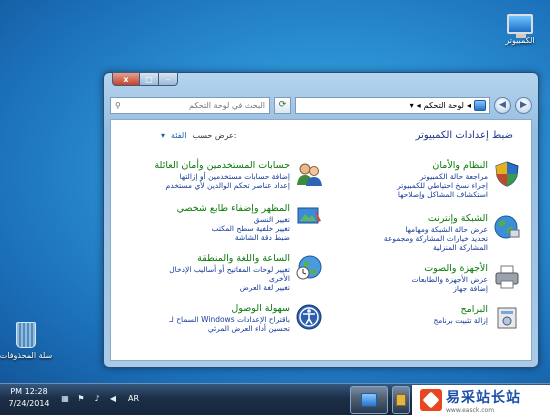 Image resolution: width=550 pixels, height=415 pixels. What do you see at coordinates (436, 238) in the screenshot?
I see `category-link: تحديد خيارات المشاركة ومجموعة` at bounding box center [436, 238].